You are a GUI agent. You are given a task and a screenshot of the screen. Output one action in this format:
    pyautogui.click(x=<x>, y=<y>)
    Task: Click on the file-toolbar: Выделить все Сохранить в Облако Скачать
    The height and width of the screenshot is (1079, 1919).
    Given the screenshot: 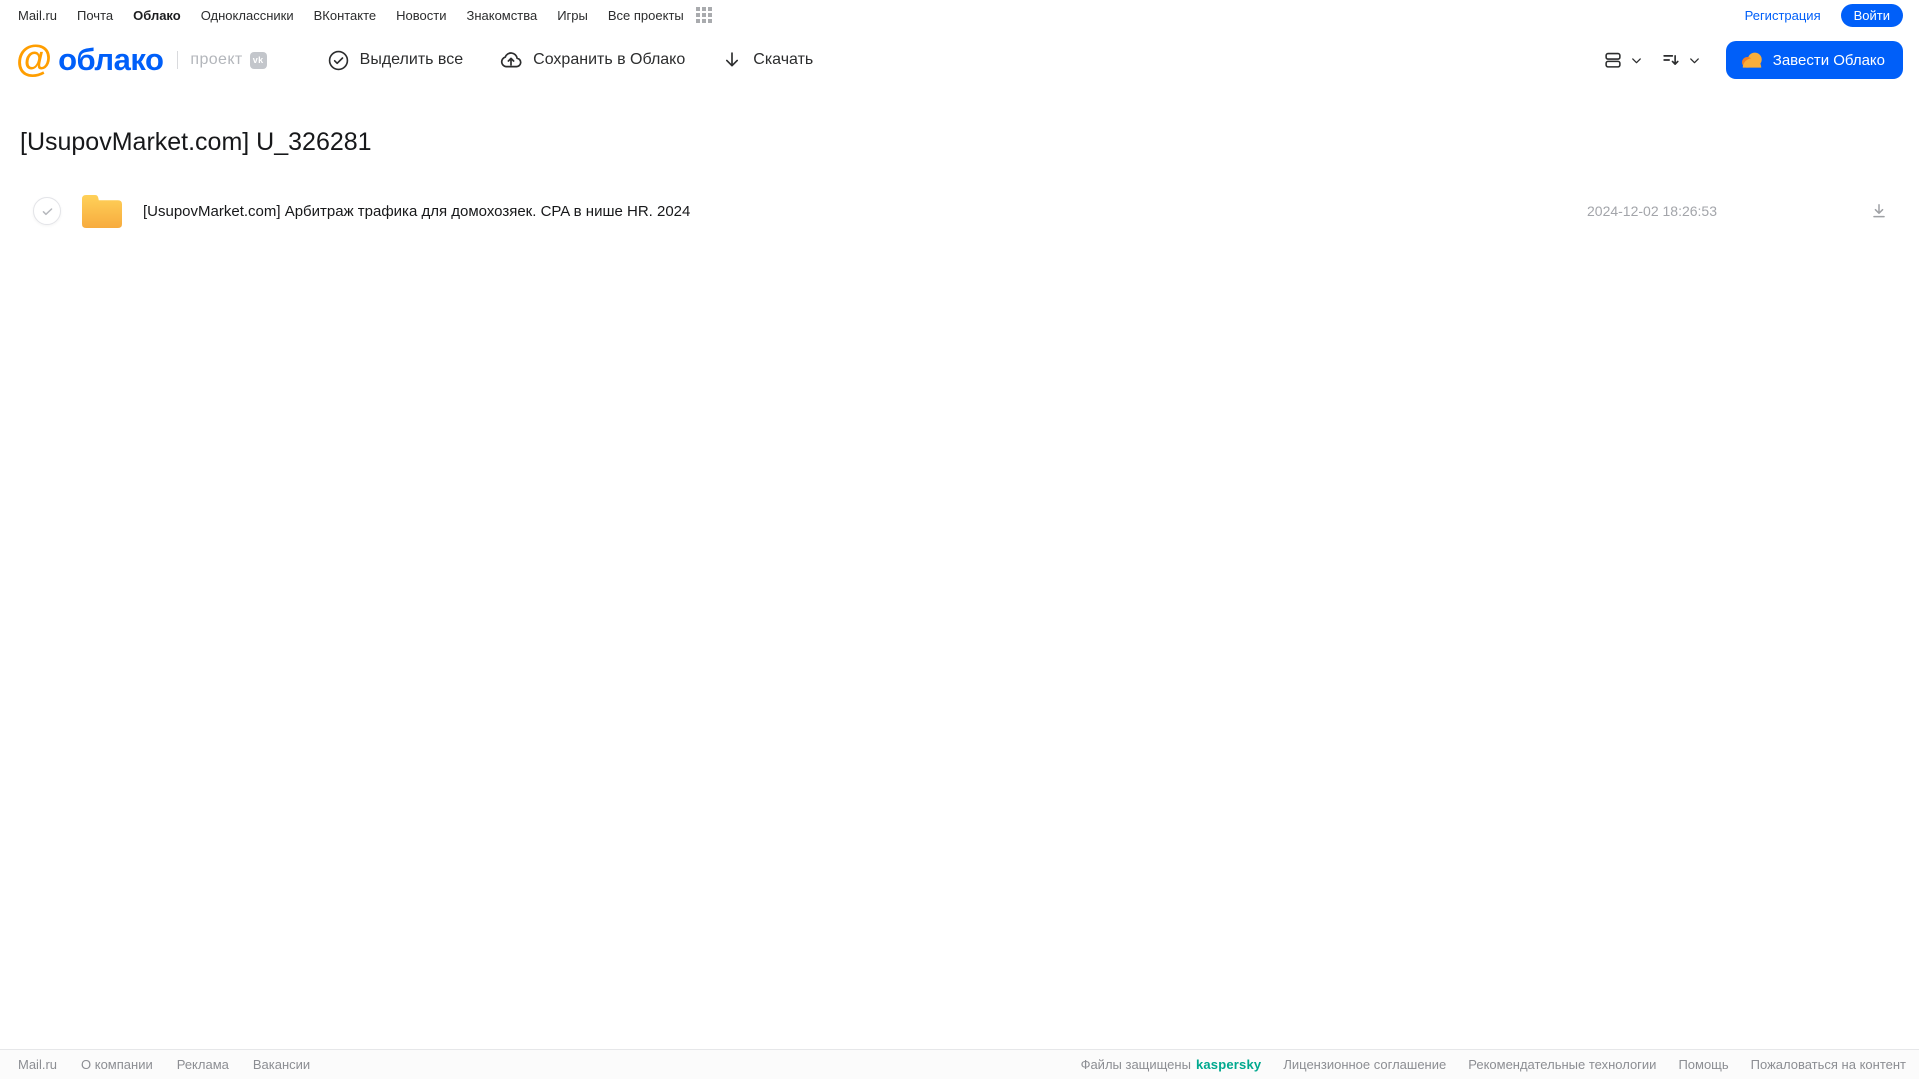 What is the action you would take?
    pyautogui.click(x=570, y=60)
    